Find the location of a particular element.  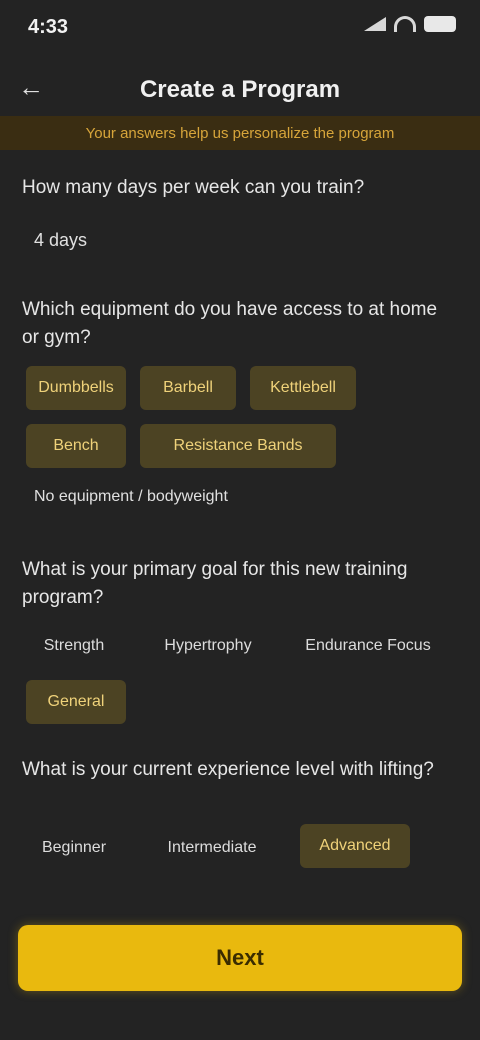

status-bar: 4:33 is located at coordinates (240, 28).